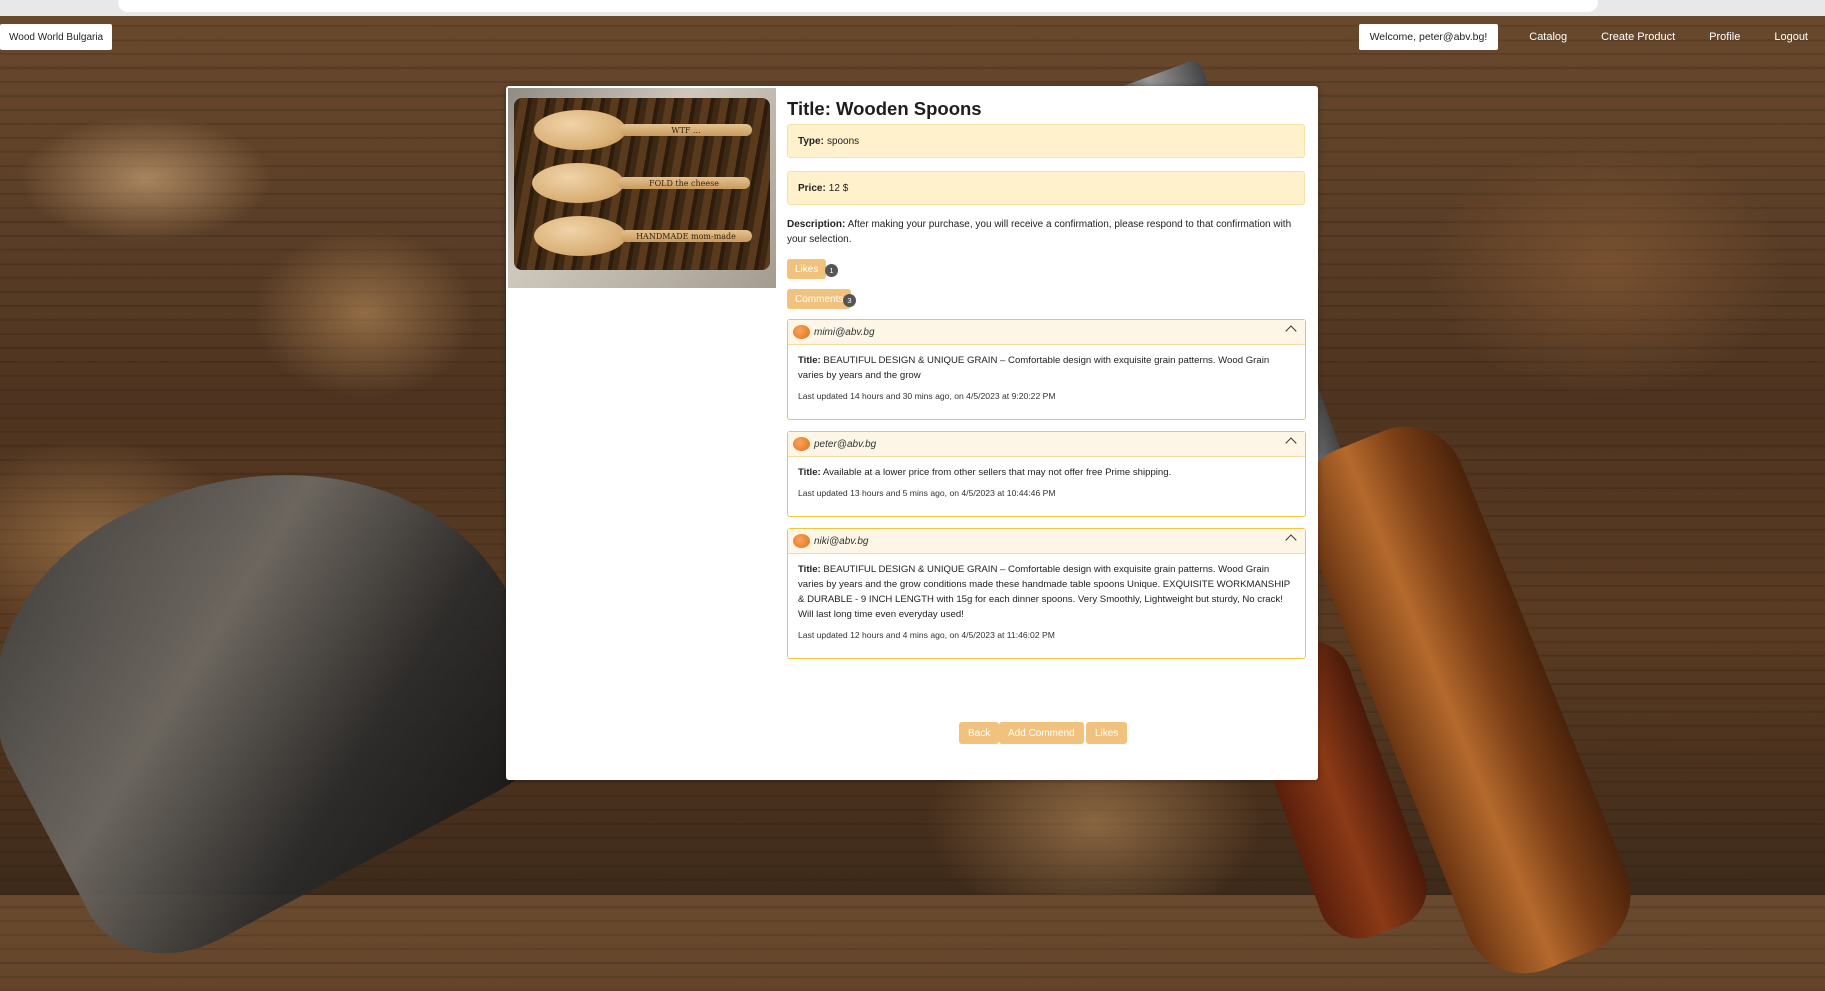 The width and height of the screenshot is (1825, 991). I want to click on price-value: 12 $, so click(838, 188).